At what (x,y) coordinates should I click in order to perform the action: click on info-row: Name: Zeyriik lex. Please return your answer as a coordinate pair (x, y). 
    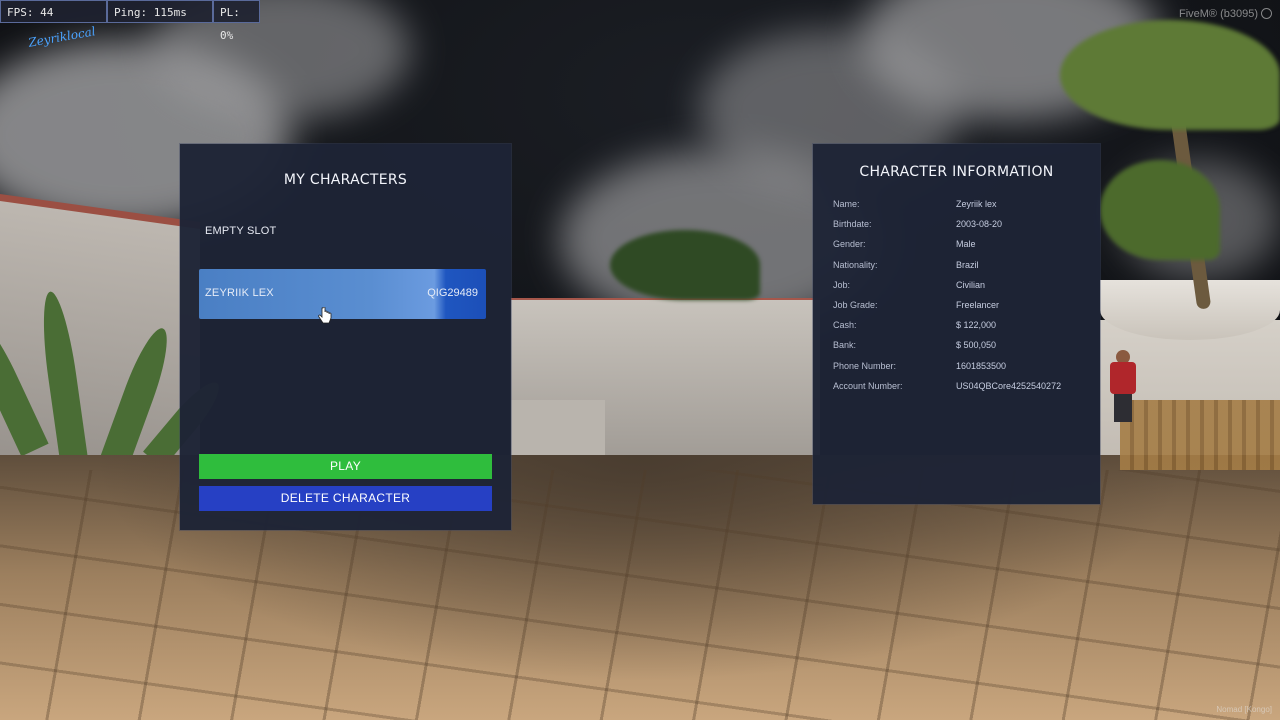
    Looking at the image, I should click on (963, 204).